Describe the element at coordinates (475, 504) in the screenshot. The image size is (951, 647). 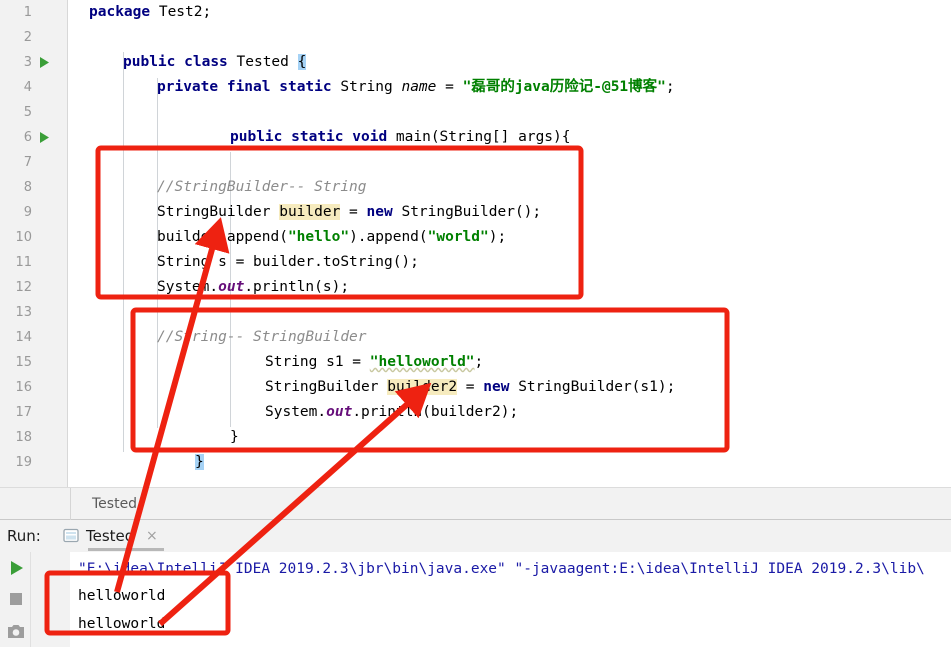
I see `breadcrumb: Tested` at that location.